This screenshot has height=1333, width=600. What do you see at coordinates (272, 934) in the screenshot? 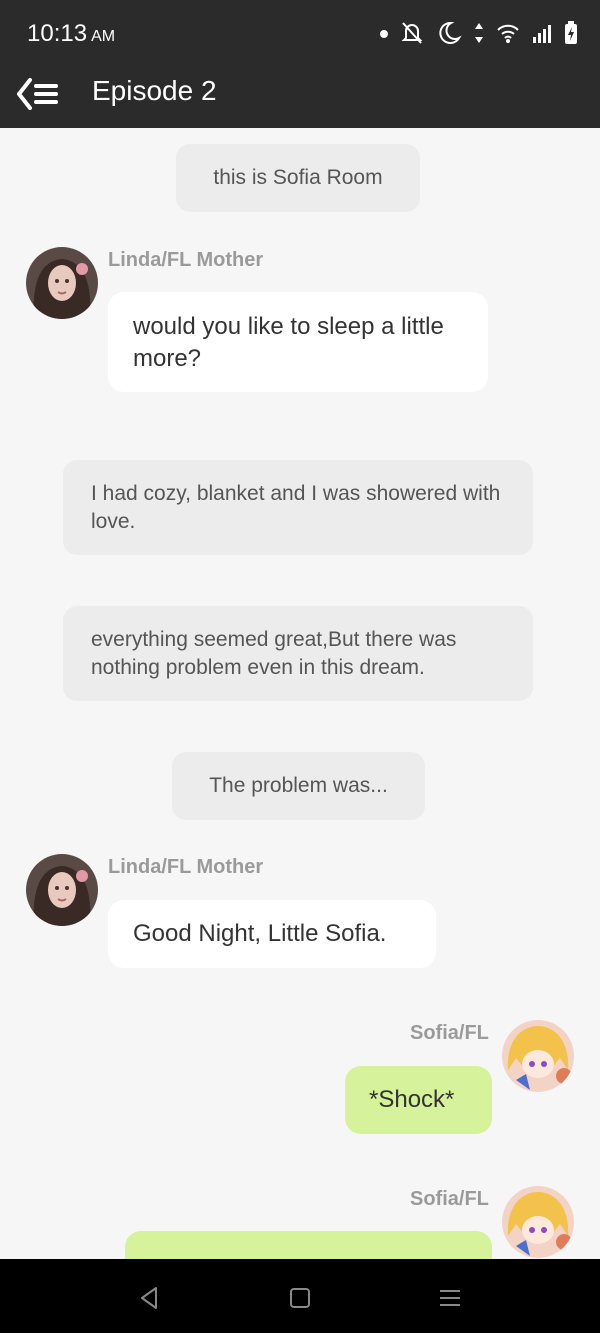
I see `character-message: Good Night, Little Sofia.` at bounding box center [272, 934].